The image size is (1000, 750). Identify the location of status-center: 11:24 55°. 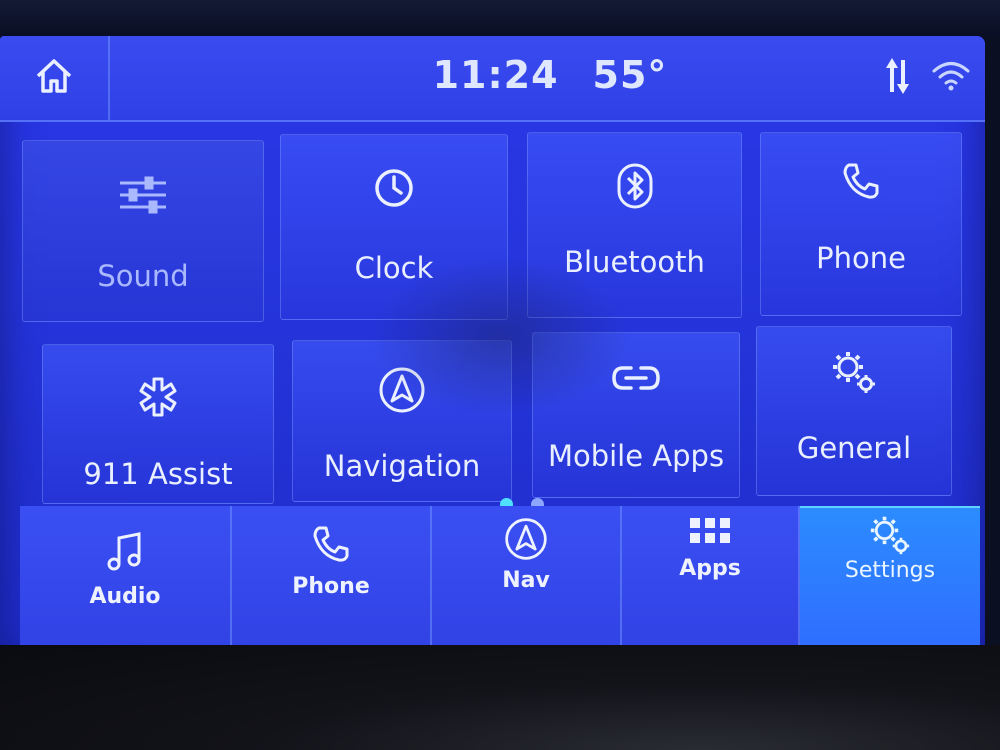
(550, 75).